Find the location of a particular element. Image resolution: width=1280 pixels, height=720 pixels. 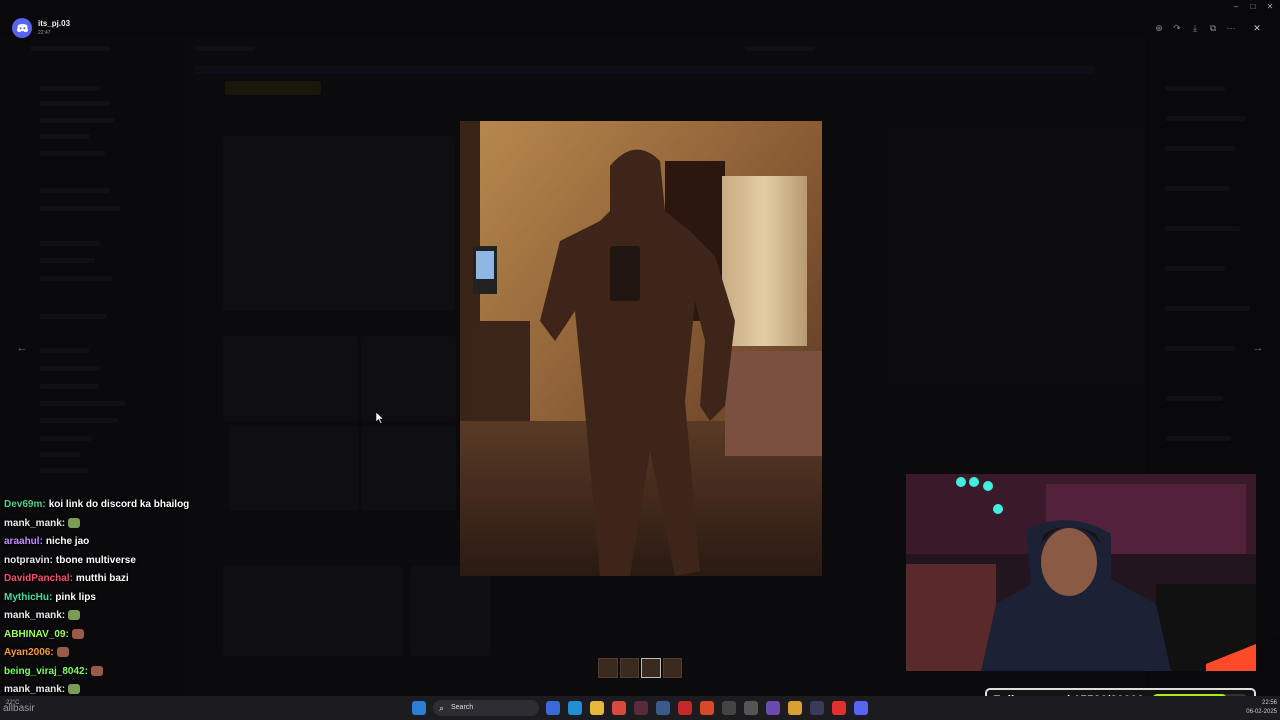

maximize-window-button: □ is located at coordinates (1253, 6).